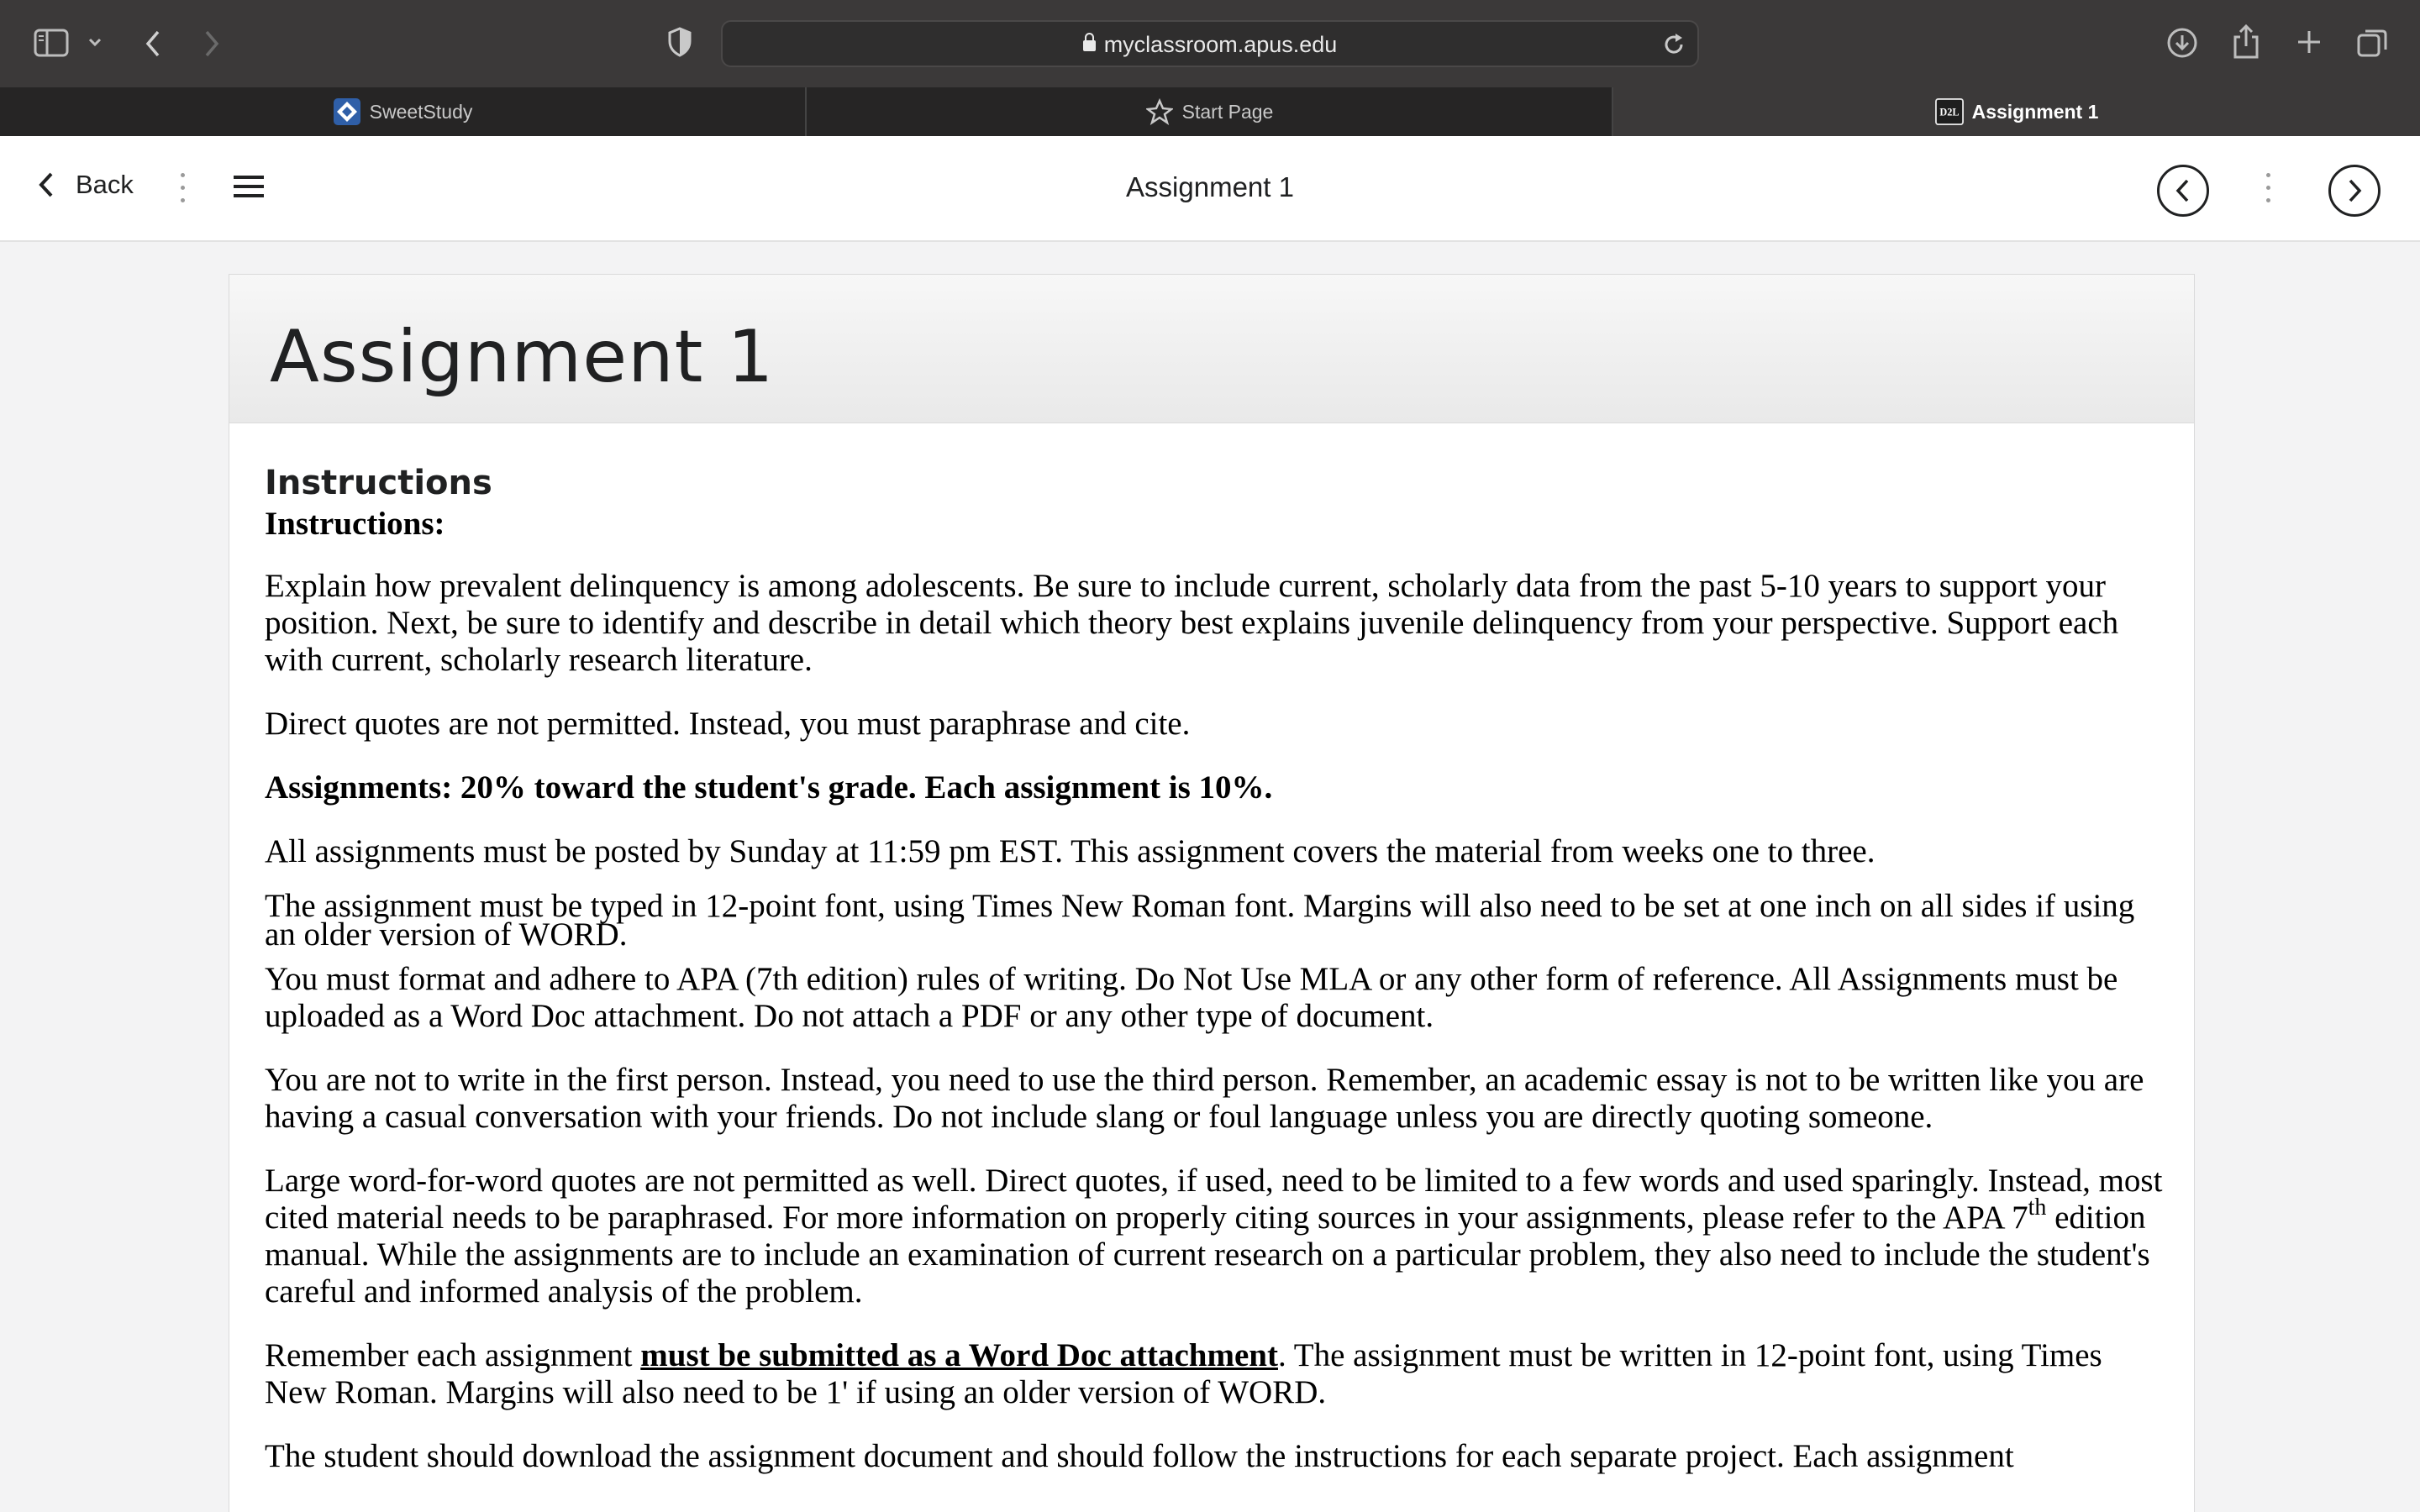  Describe the element at coordinates (1212, 348) in the screenshot. I see `title-card: Assignment 1` at that location.